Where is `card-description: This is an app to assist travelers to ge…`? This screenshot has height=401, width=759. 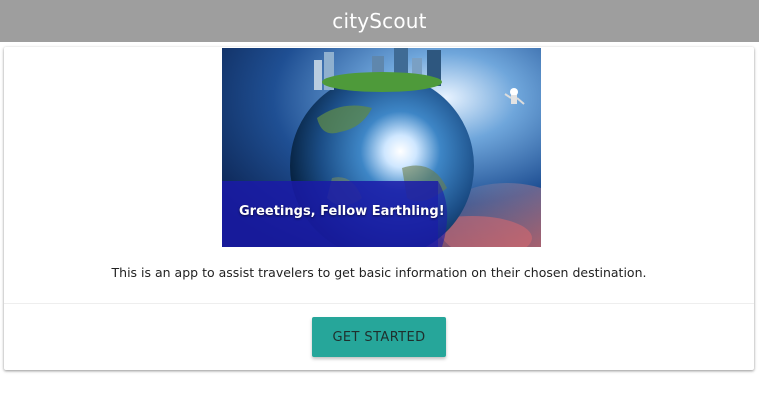 card-description: This is an app to assist travelers to ge… is located at coordinates (379, 272).